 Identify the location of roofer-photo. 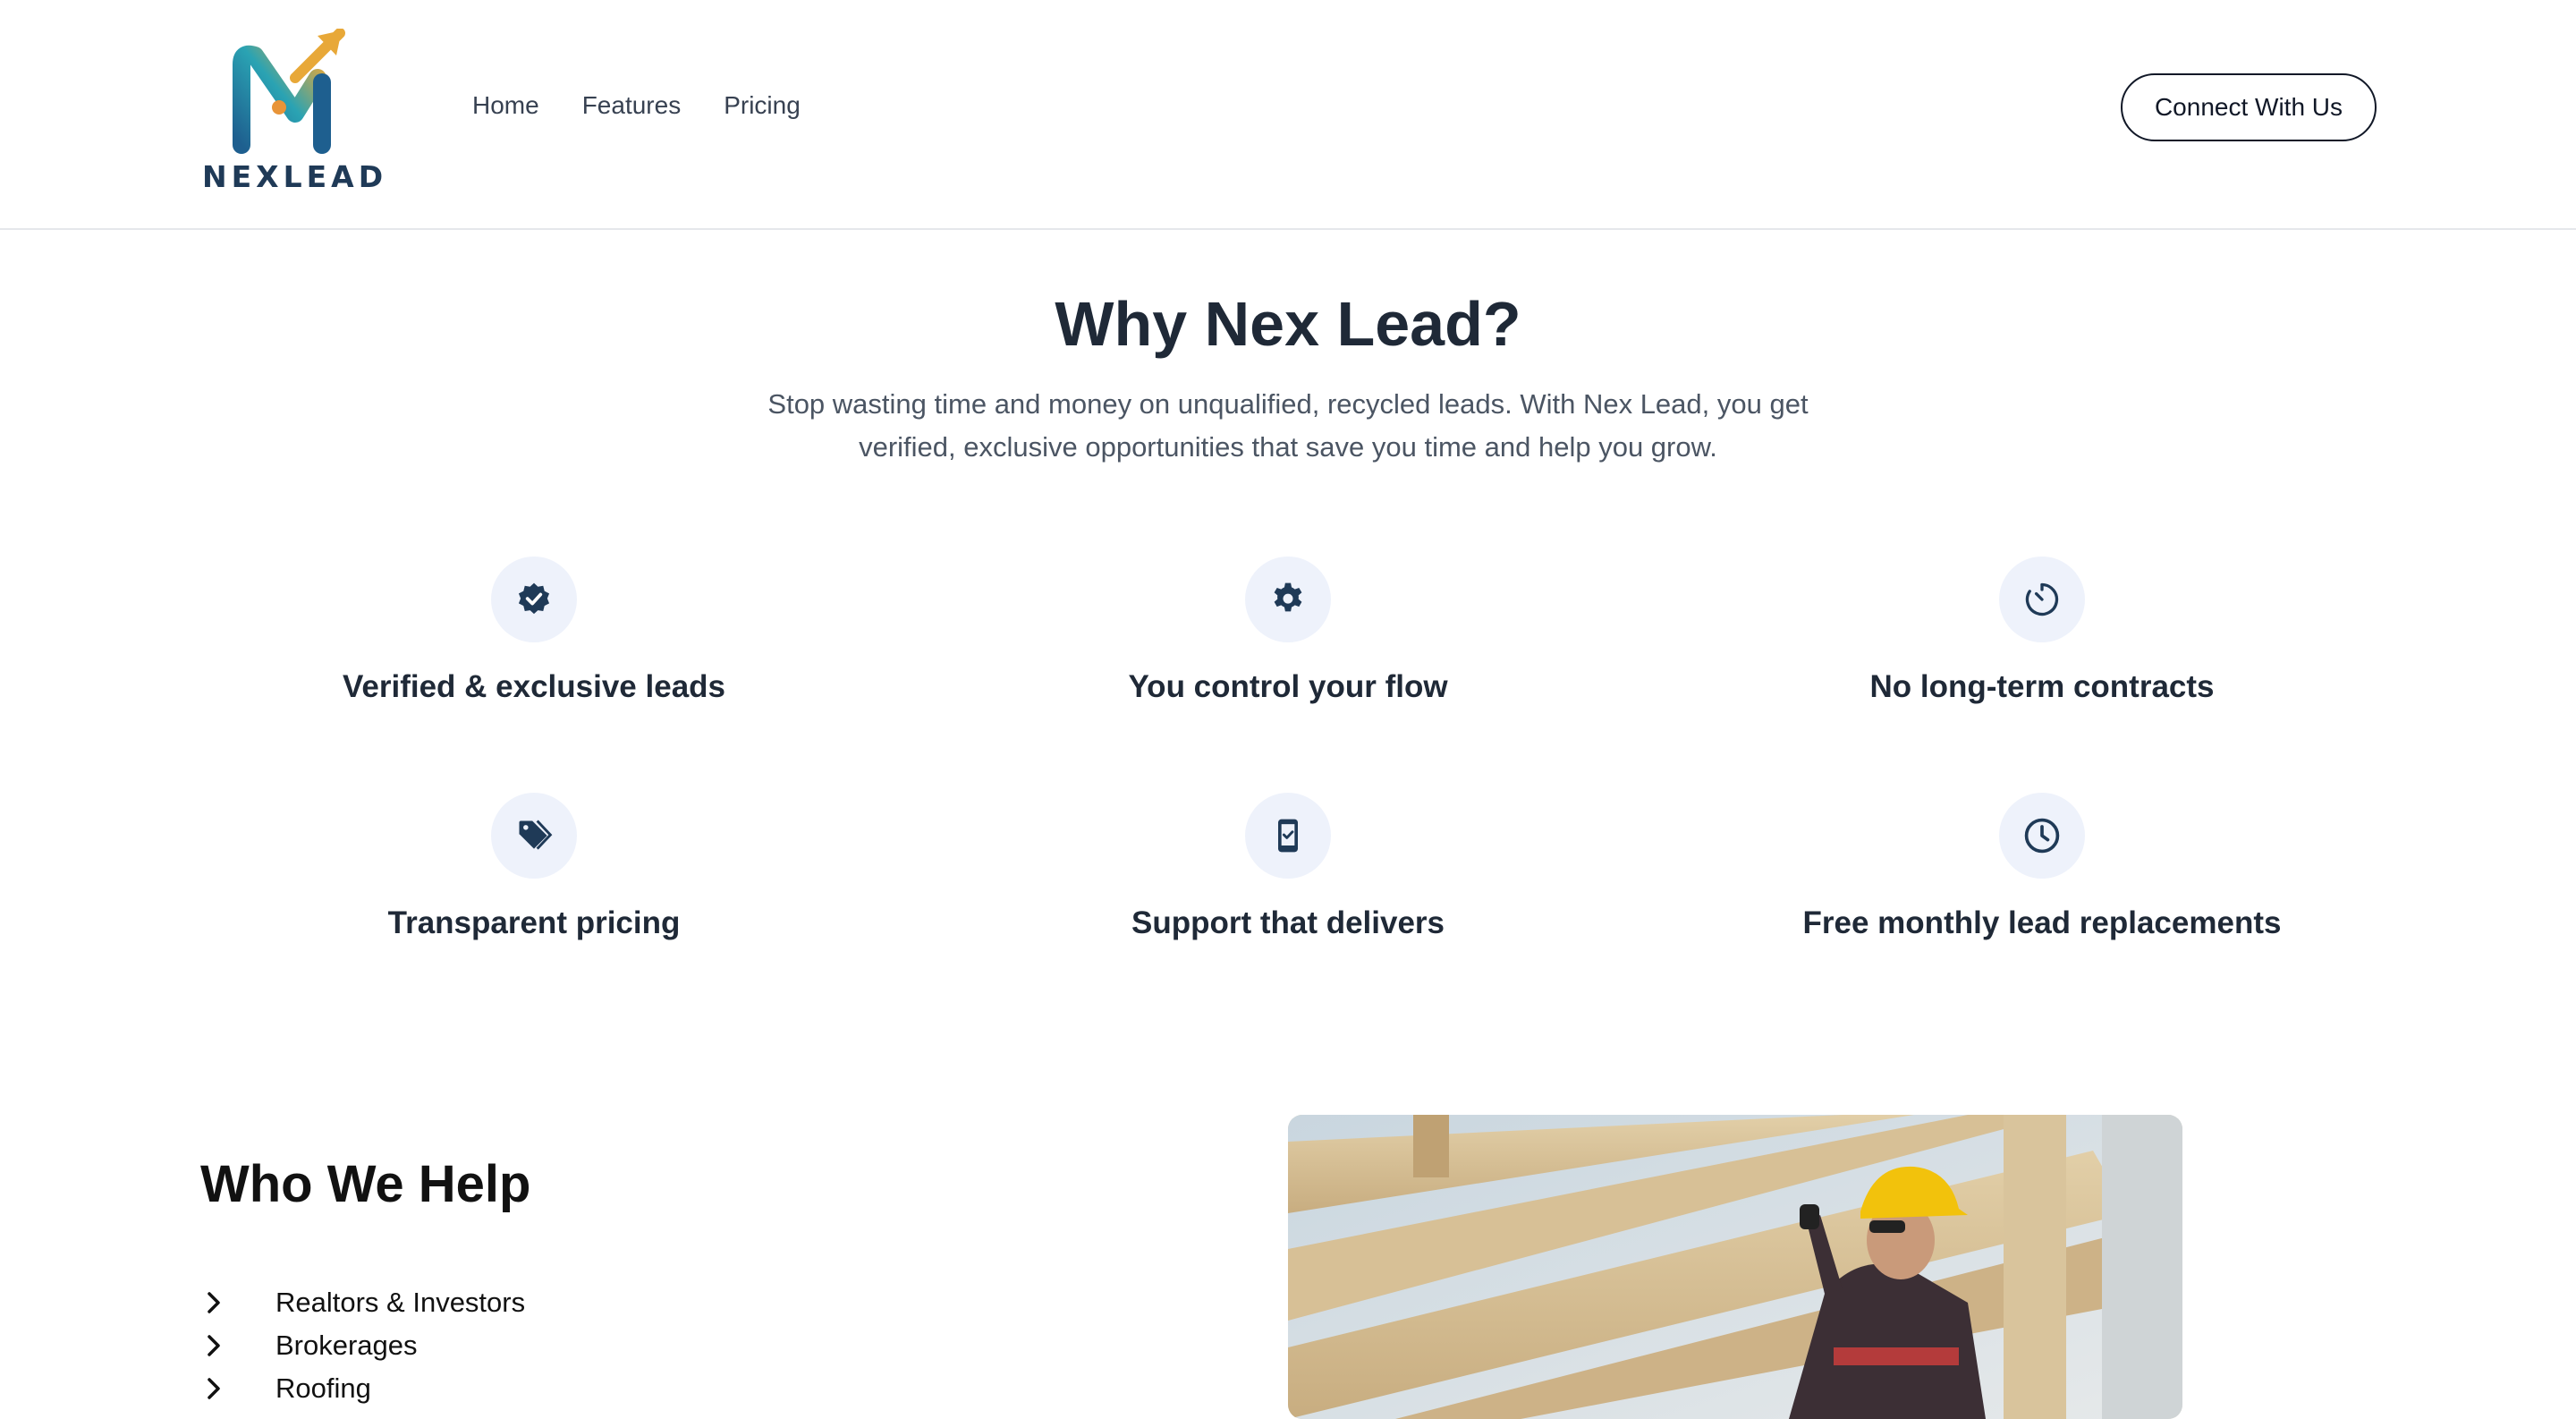
(1735, 1267).